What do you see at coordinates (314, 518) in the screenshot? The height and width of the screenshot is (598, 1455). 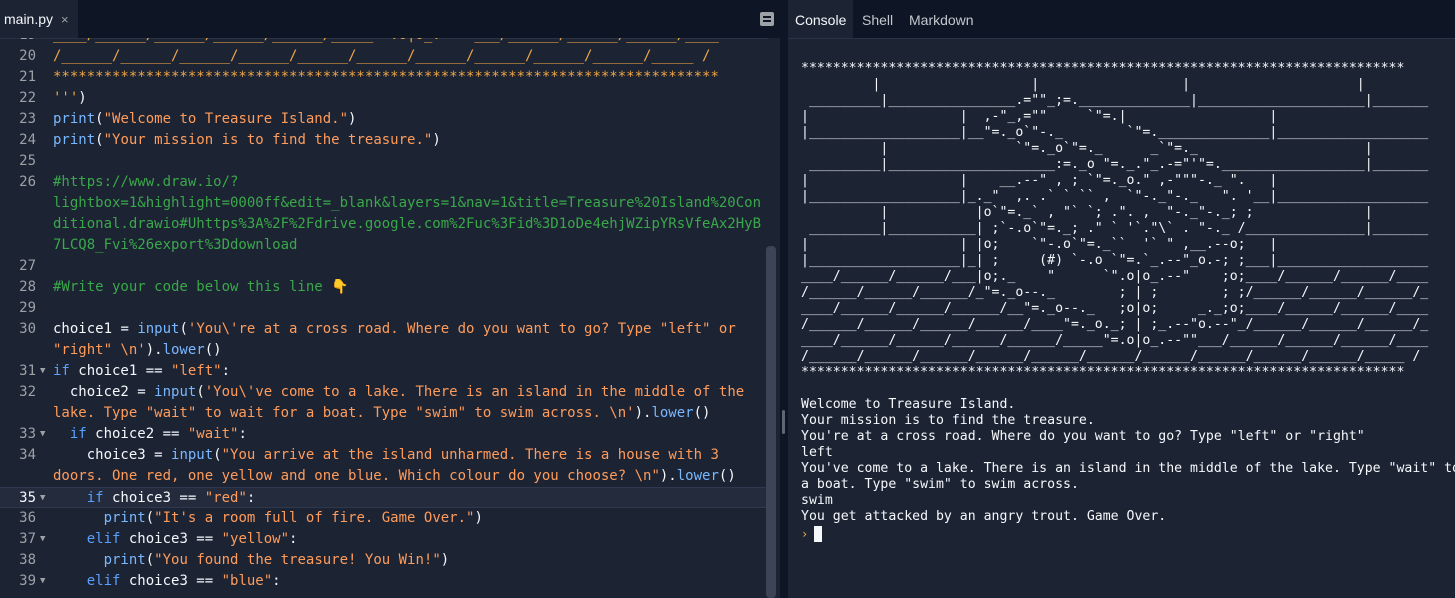 I see `code-token: "It's a room full of fire. Game Over."` at bounding box center [314, 518].